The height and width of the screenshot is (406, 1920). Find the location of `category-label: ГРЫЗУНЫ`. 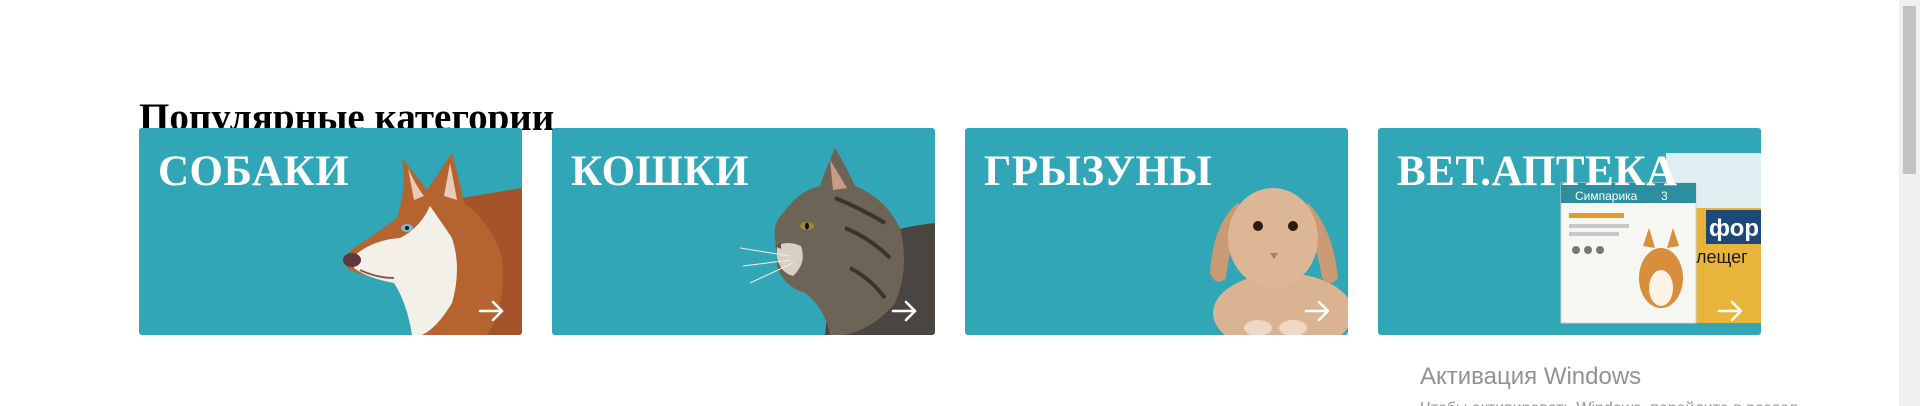

category-label: ГРЫЗУНЫ is located at coordinates (1098, 171).